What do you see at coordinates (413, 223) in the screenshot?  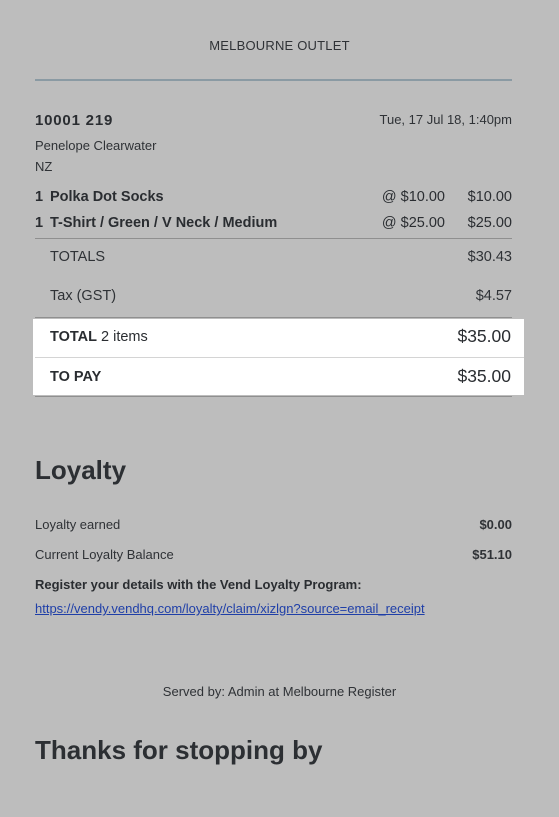 I see `line-item-unit-price: @ $25.00` at bounding box center [413, 223].